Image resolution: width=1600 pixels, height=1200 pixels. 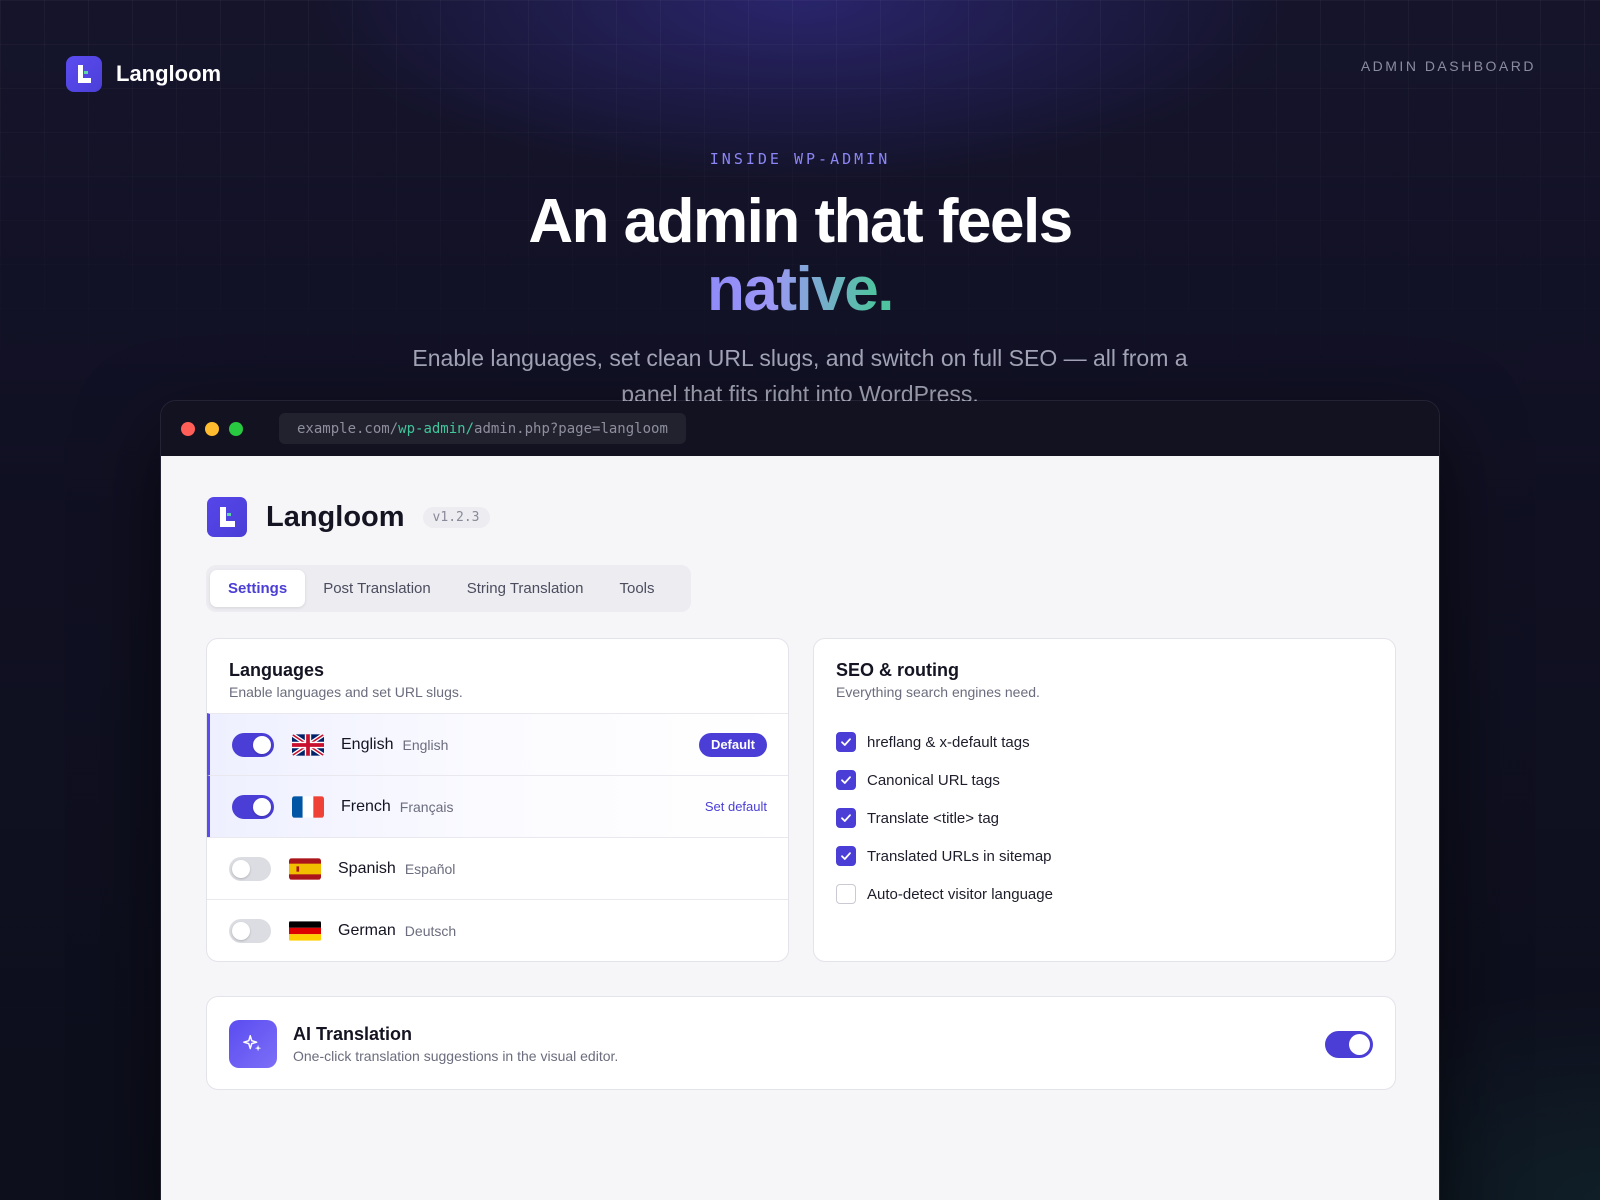 I want to click on language-native-name: Español, so click(x=430, y=868).